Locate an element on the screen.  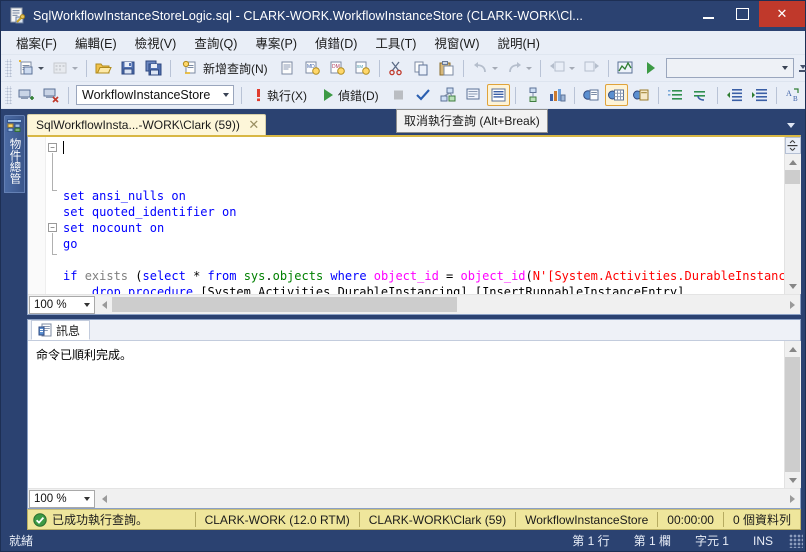
editor-vertical-scrollbar is located at coordinates (792, 215).